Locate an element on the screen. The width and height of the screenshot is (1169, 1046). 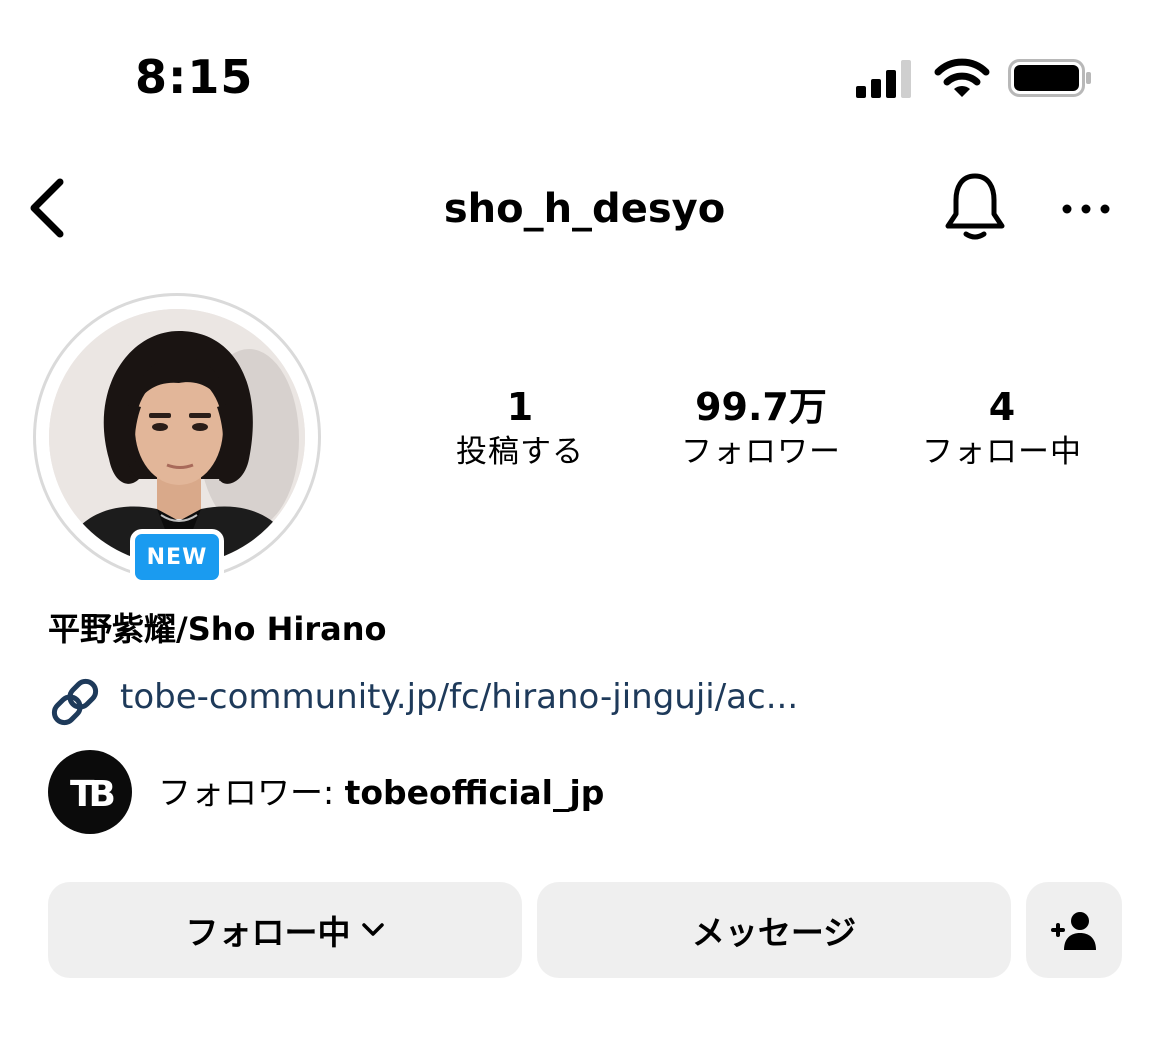
followed-by-avatar: TB is located at coordinates (90, 792).